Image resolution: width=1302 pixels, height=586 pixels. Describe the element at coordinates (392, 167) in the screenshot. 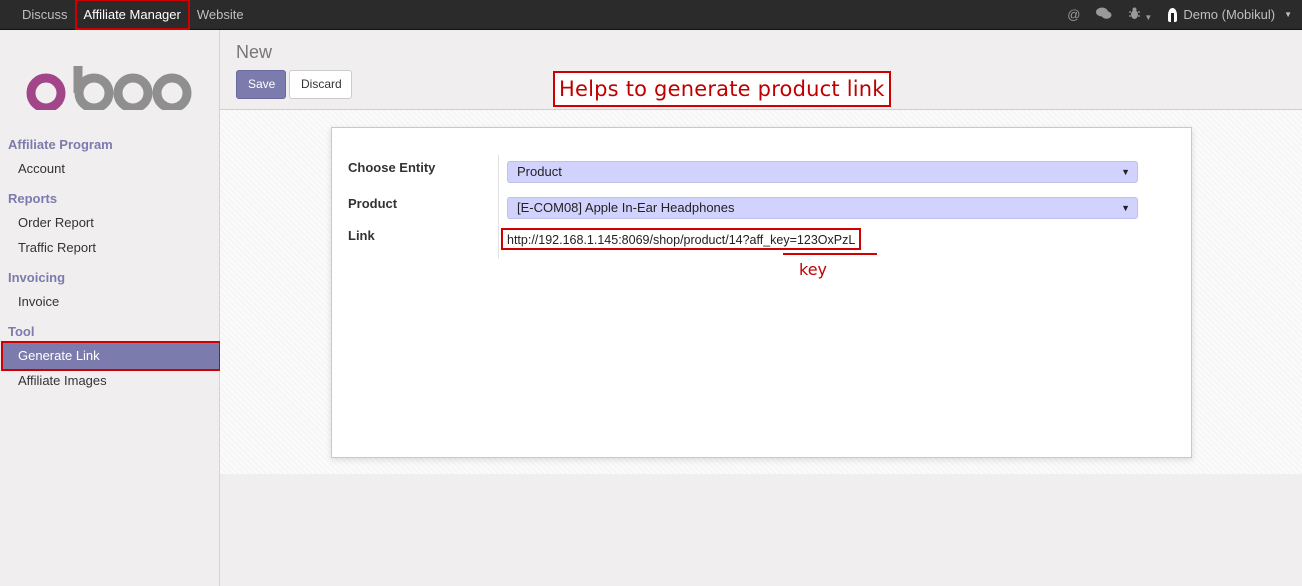

I see `choose-entity-label: Choose Entity` at that location.